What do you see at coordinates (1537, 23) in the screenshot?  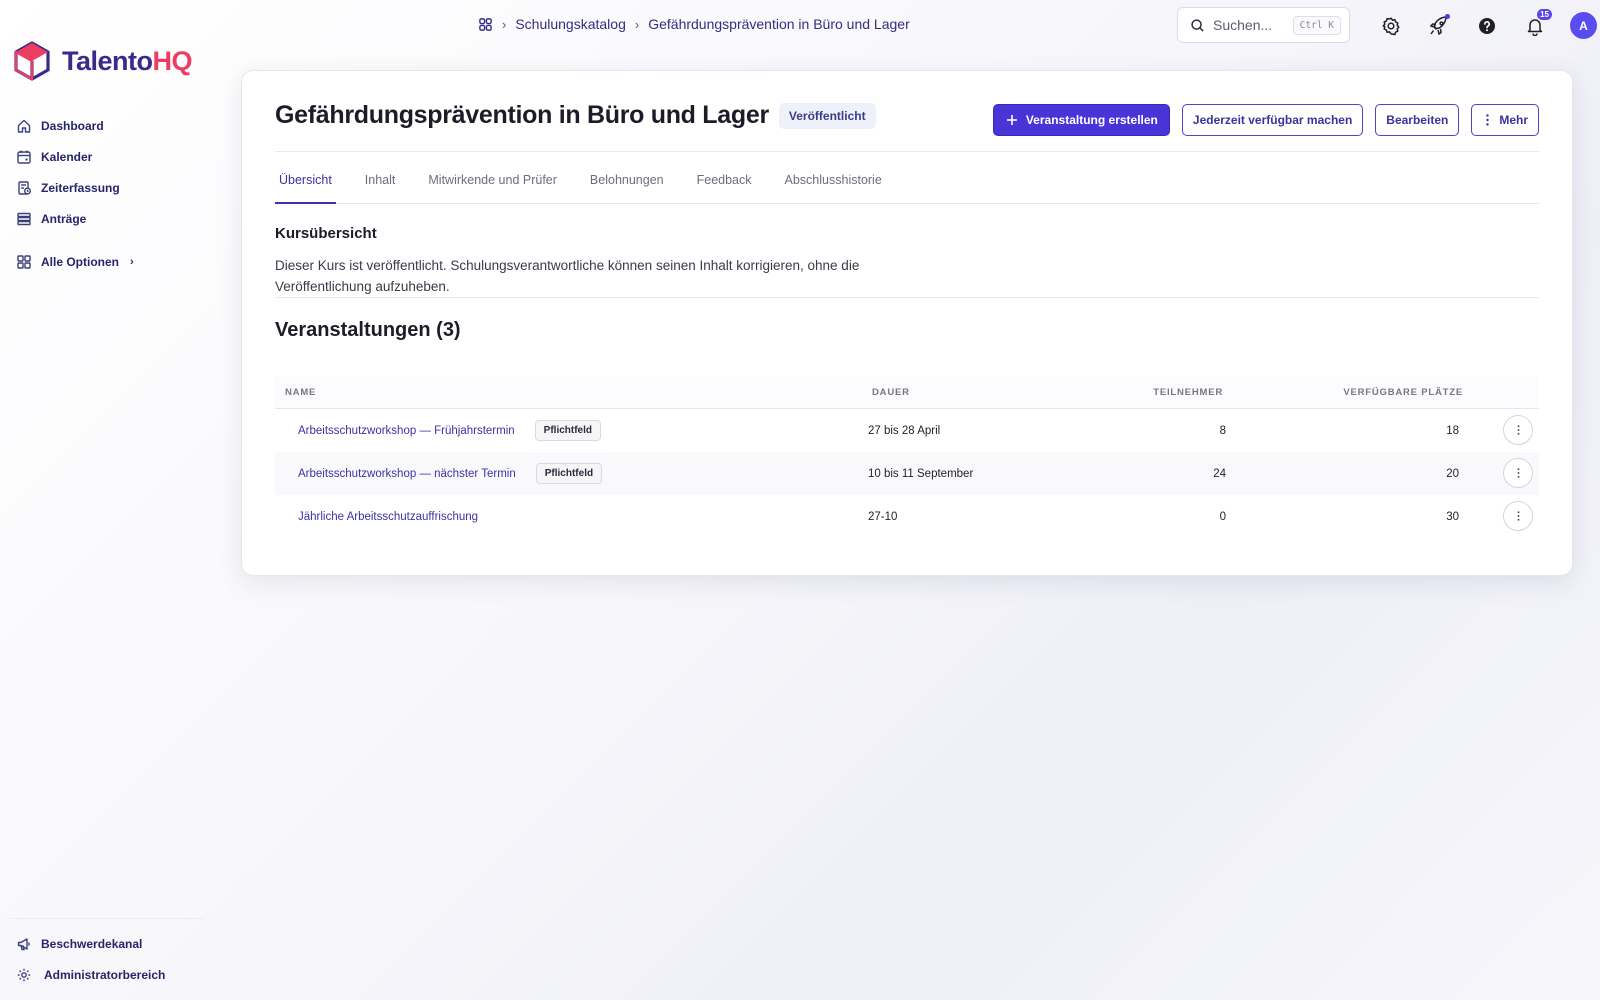 I see `notification-bell-icon: 15` at bounding box center [1537, 23].